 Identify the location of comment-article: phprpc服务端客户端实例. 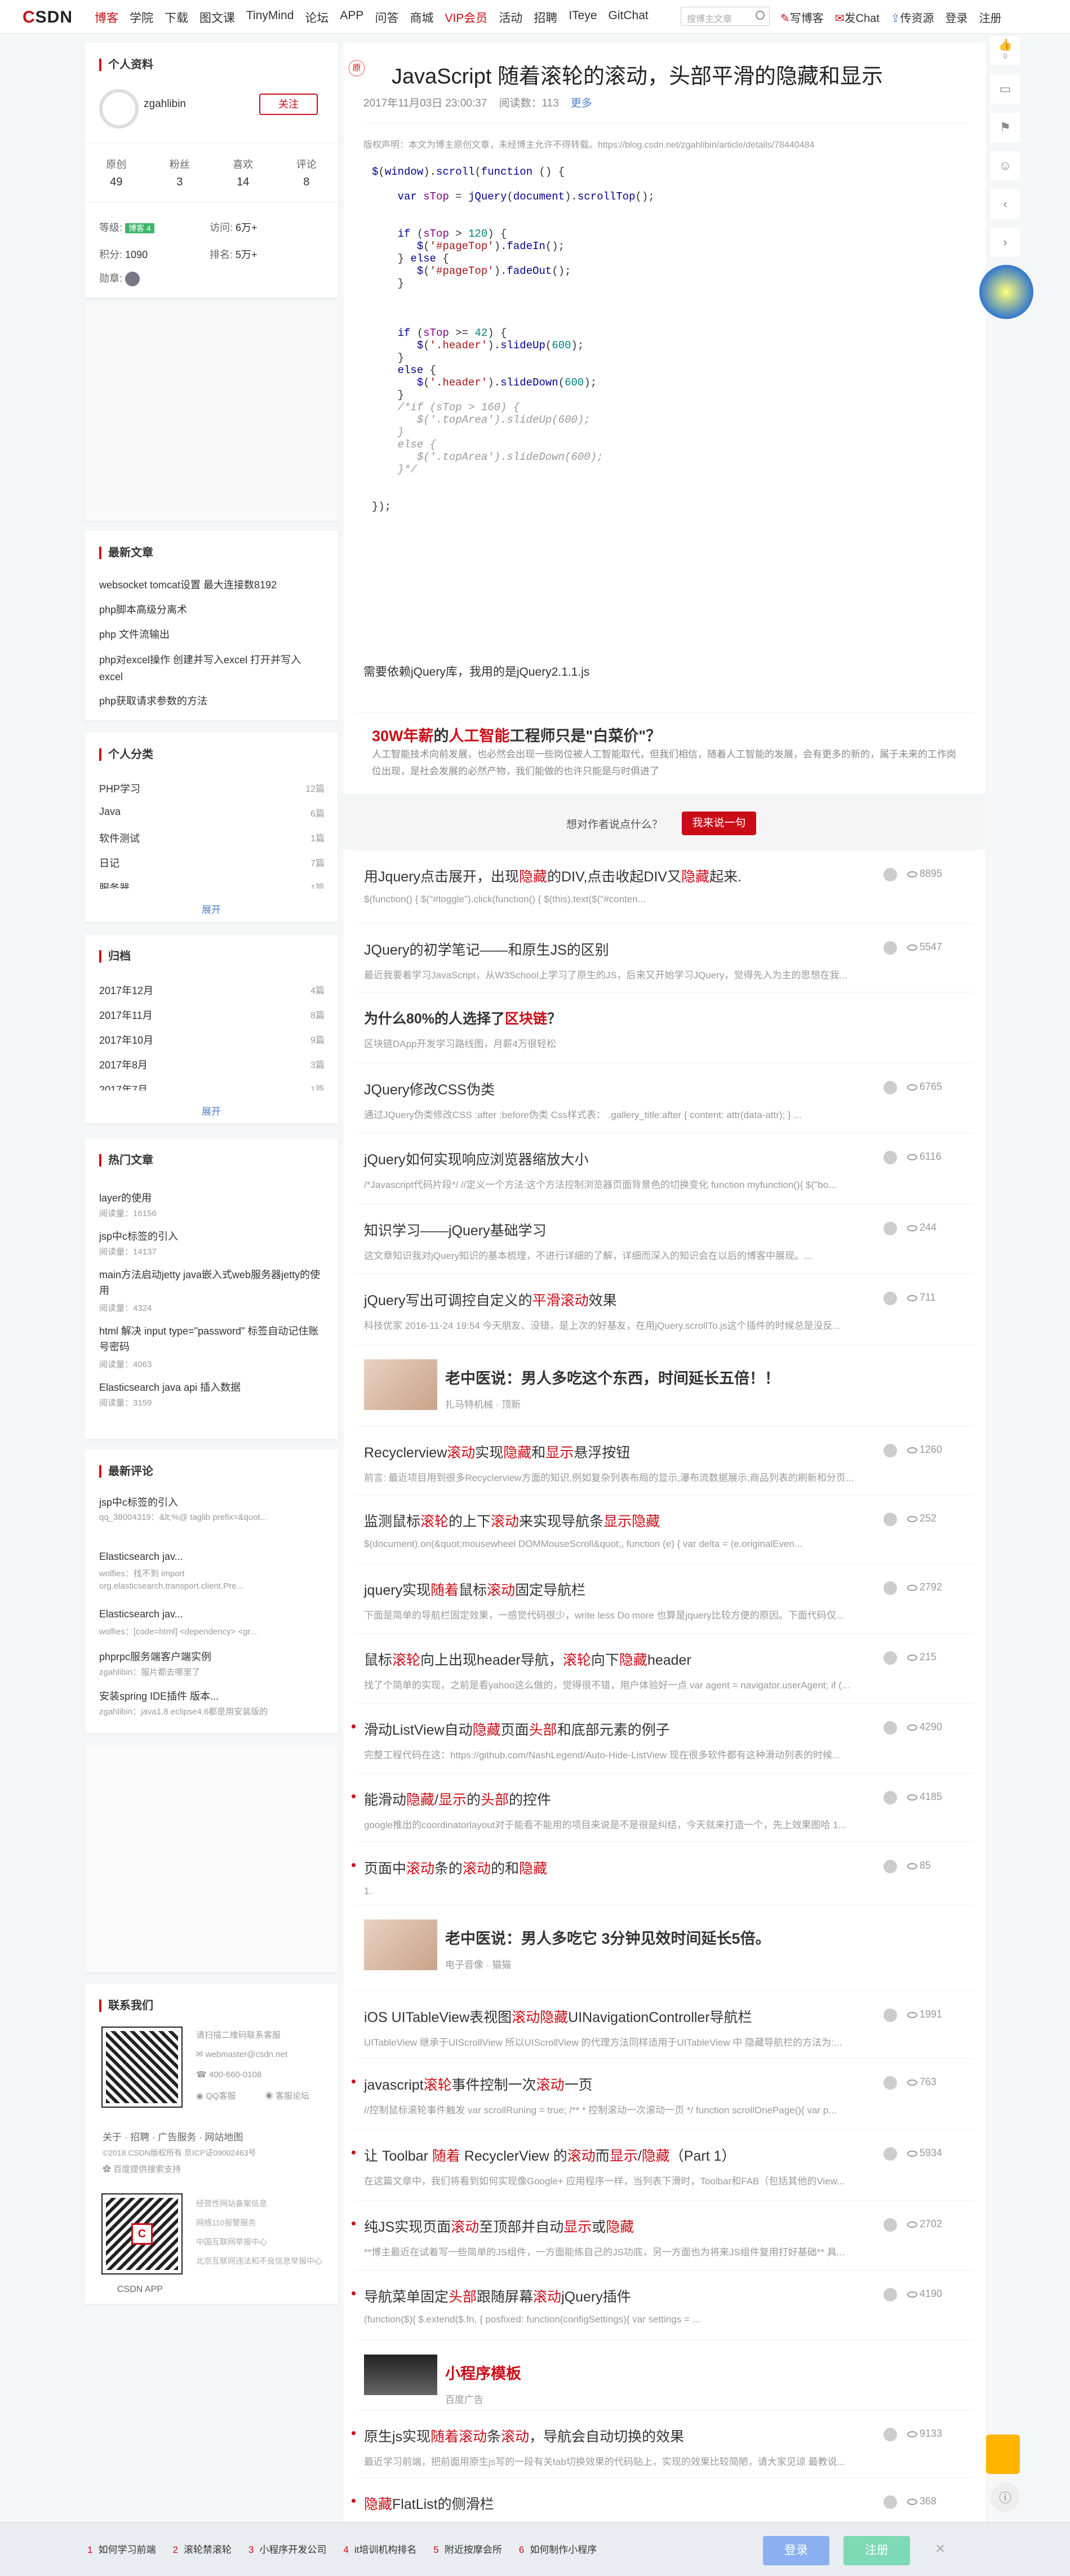
(155, 1656).